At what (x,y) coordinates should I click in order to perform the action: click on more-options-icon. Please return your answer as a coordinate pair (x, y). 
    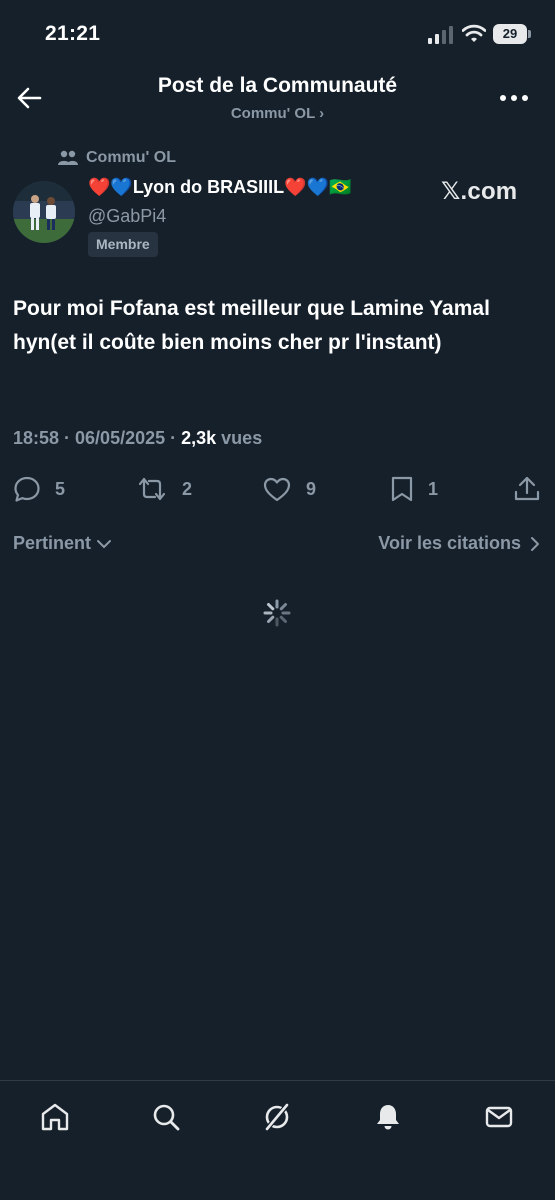
    Looking at the image, I should click on (514, 98).